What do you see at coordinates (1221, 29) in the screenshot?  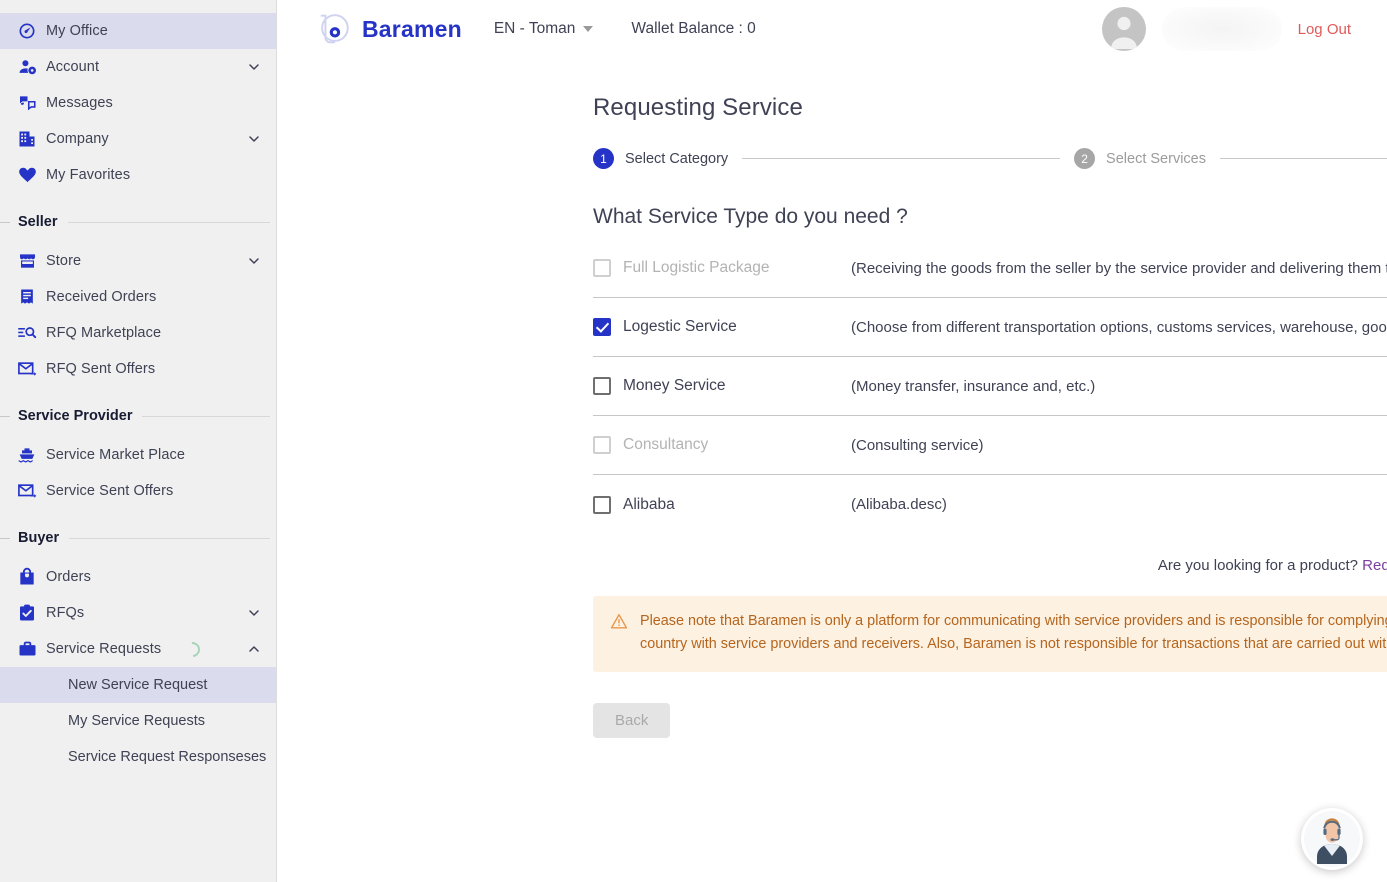 I see `user-name-placeholder` at bounding box center [1221, 29].